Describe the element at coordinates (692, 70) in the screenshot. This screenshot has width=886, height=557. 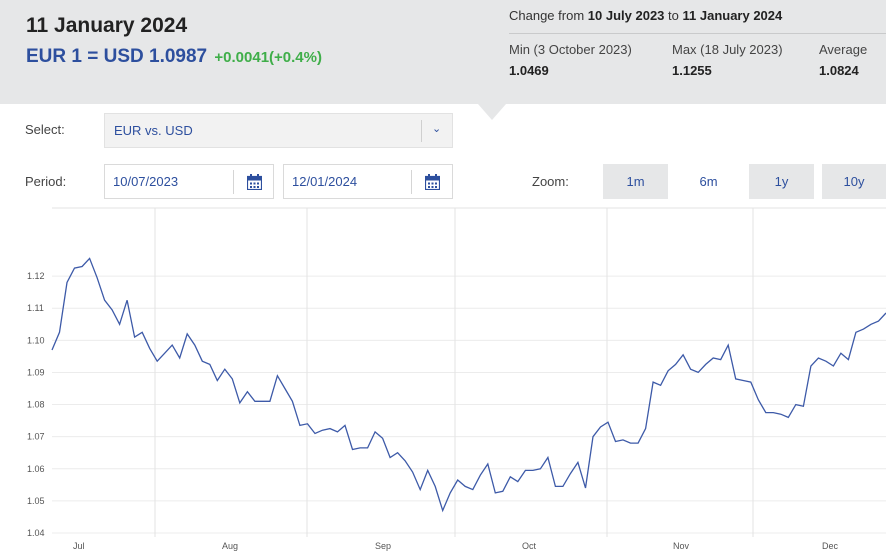
I see `max-value: 1.1255` at that location.